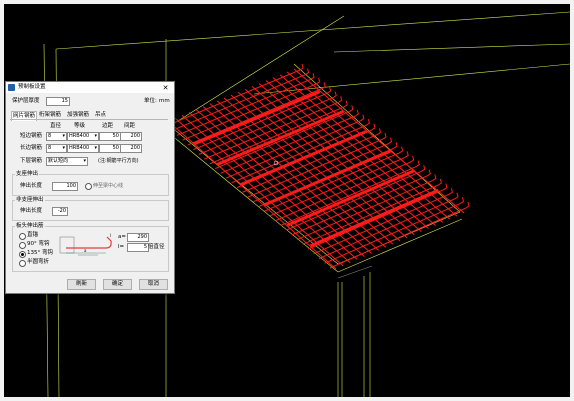 The height and width of the screenshot is (401, 574). What do you see at coordinates (85, 250) in the screenshot?
I see `diagram-a-label: a` at bounding box center [85, 250].